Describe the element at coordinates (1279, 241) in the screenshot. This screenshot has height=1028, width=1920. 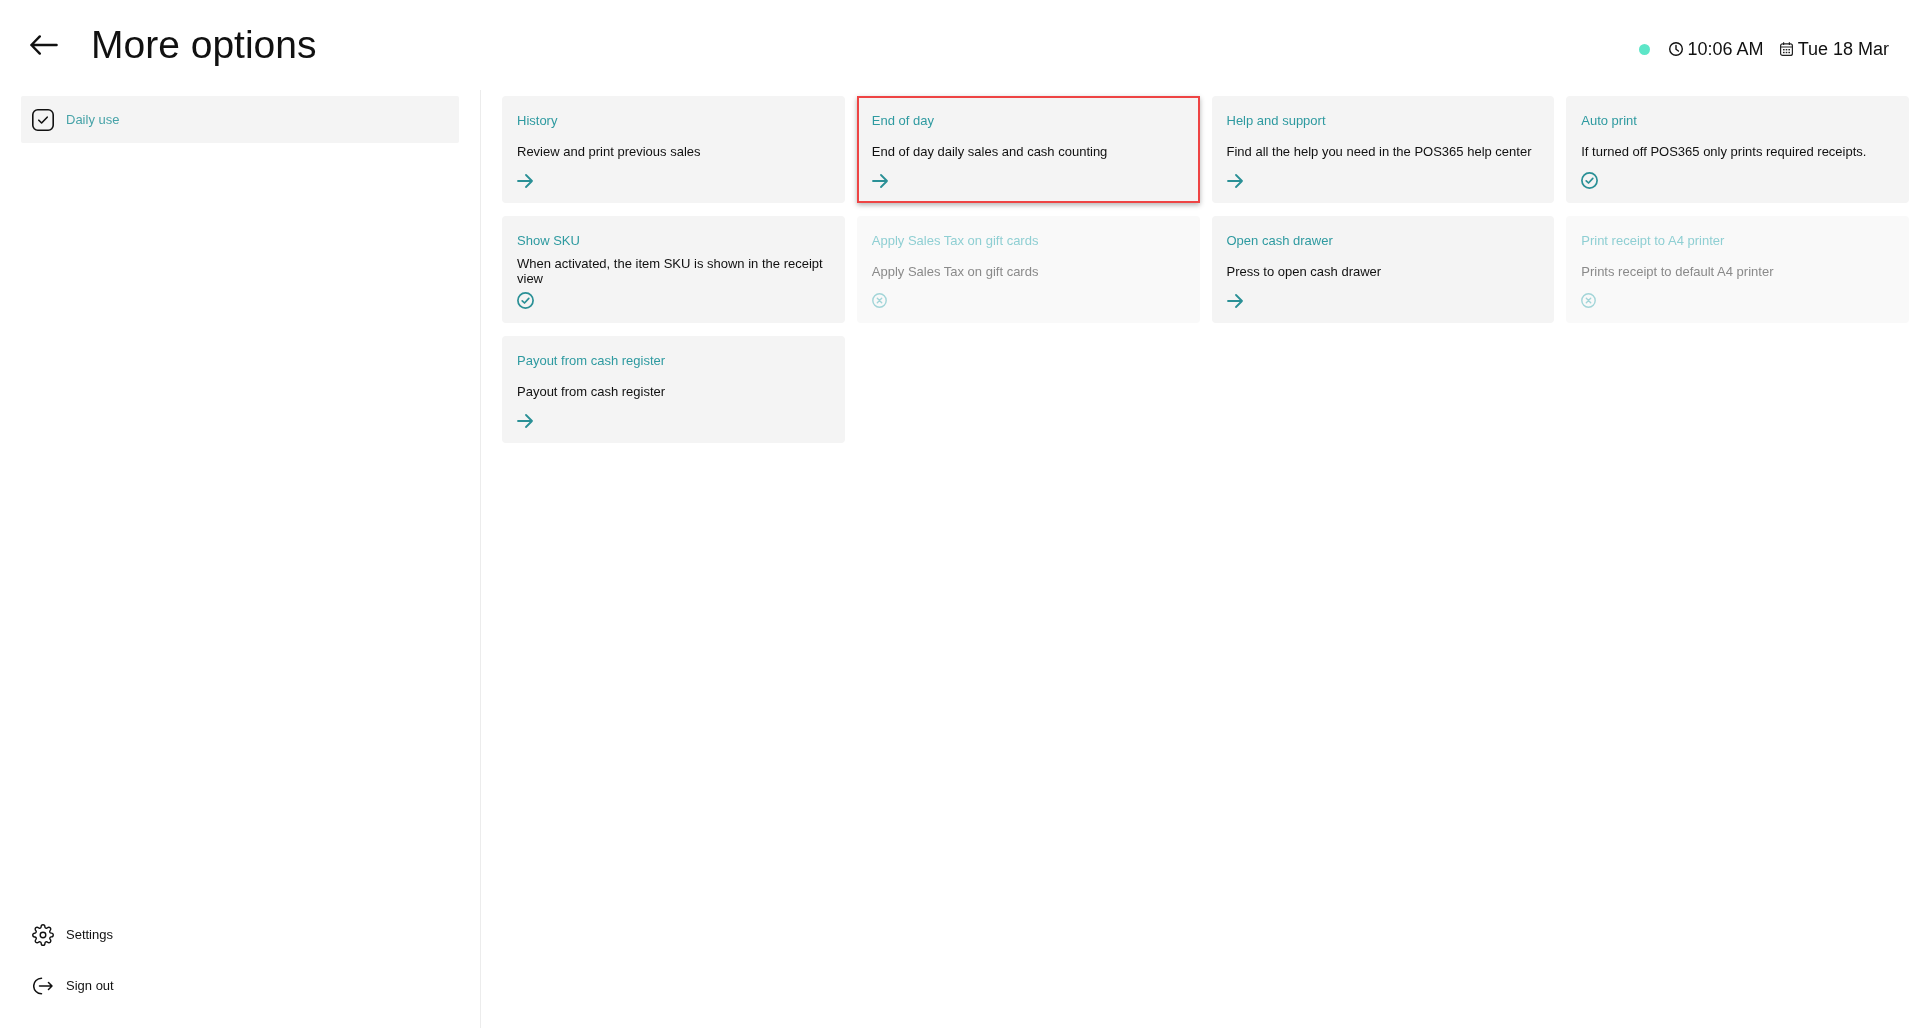
I see `card-title: Open cash drawer` at that location.